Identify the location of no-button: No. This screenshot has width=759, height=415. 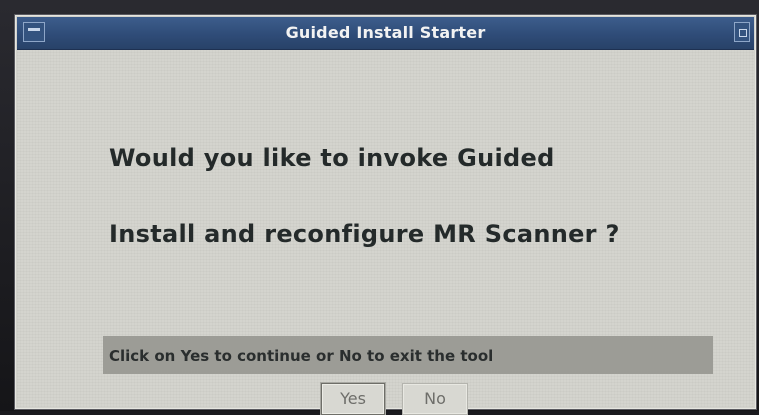
(435, 399).